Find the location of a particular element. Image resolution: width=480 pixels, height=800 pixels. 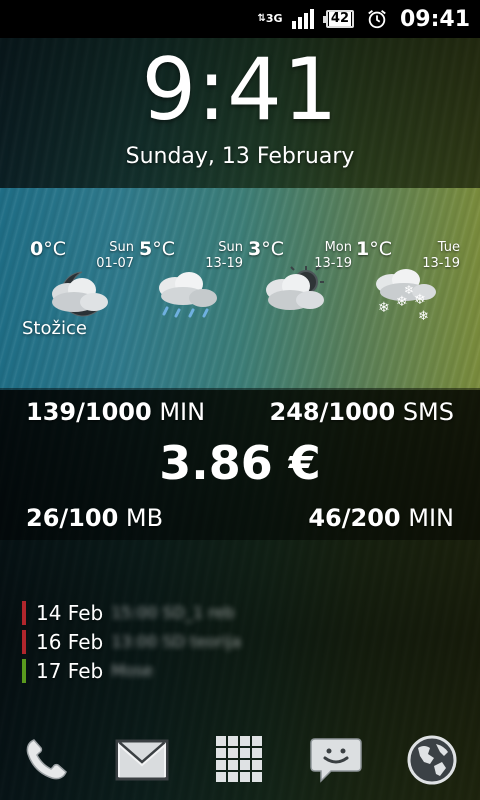

event-date: 17 Feb is located at coordinates (70, 670).